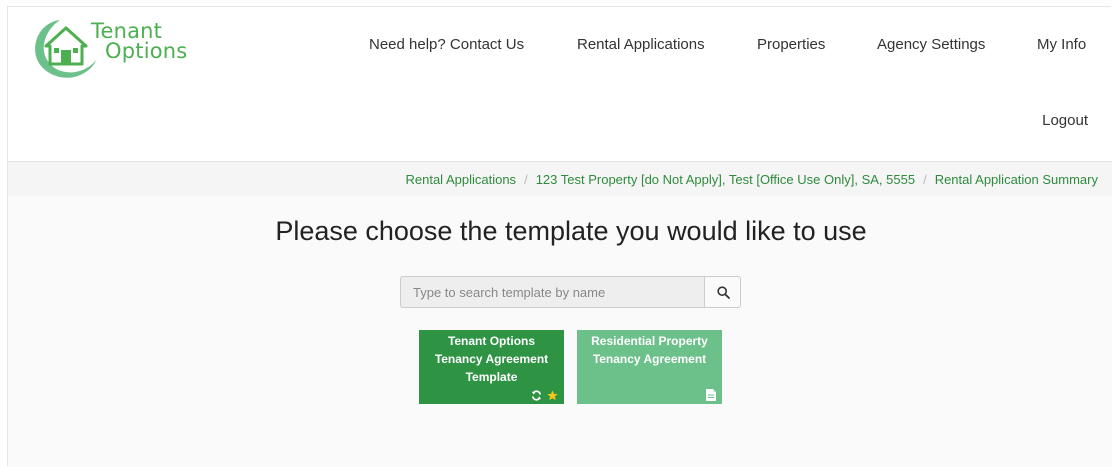 This screenshot has height=467, width=1112. What do you see at coordinates (460, 179) in the screenshot?
I see `breadcrumb-rental-applications: Rental Applications` at bounding box center [460, 179].